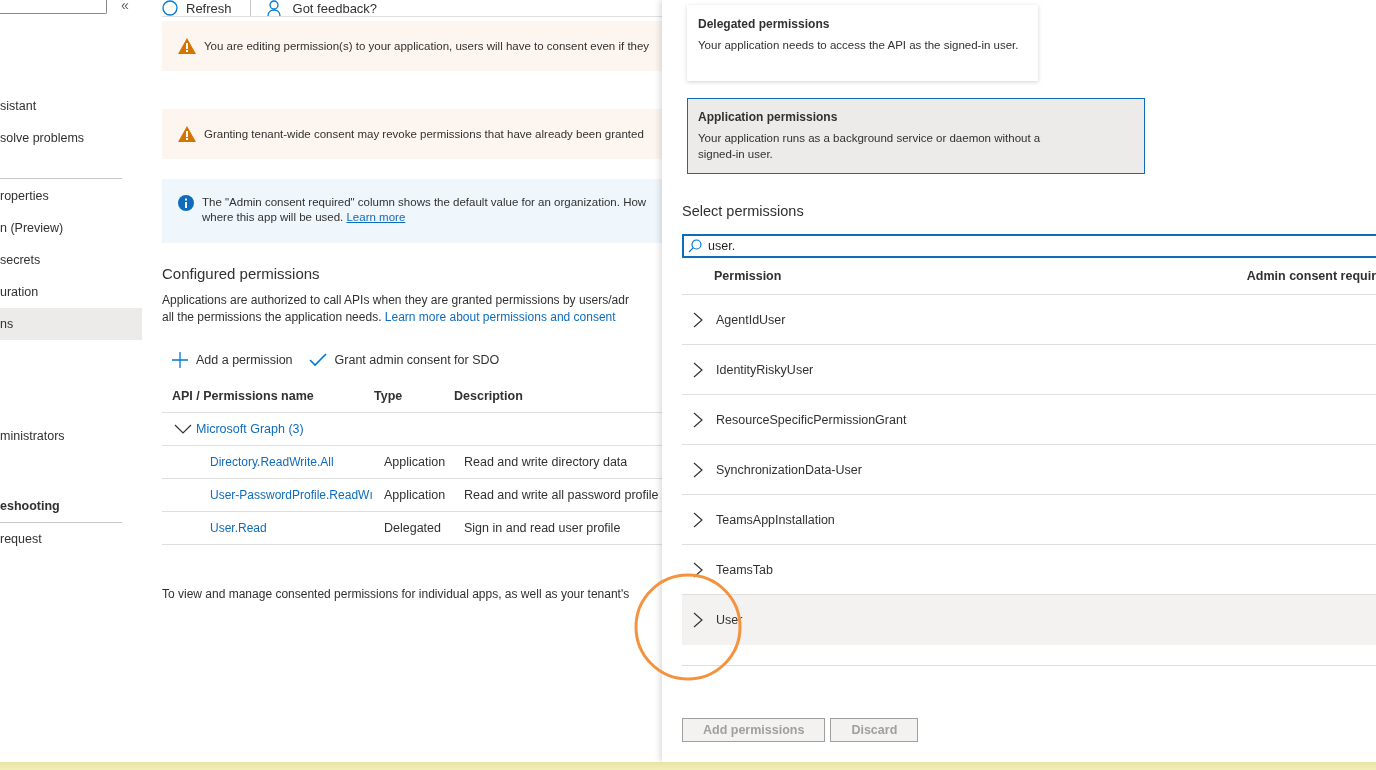 Image resolution: width=1376 pixels, height=770 pixels. I want to click on table-cell-text: Sign in and read user profile, so click(543, 528).